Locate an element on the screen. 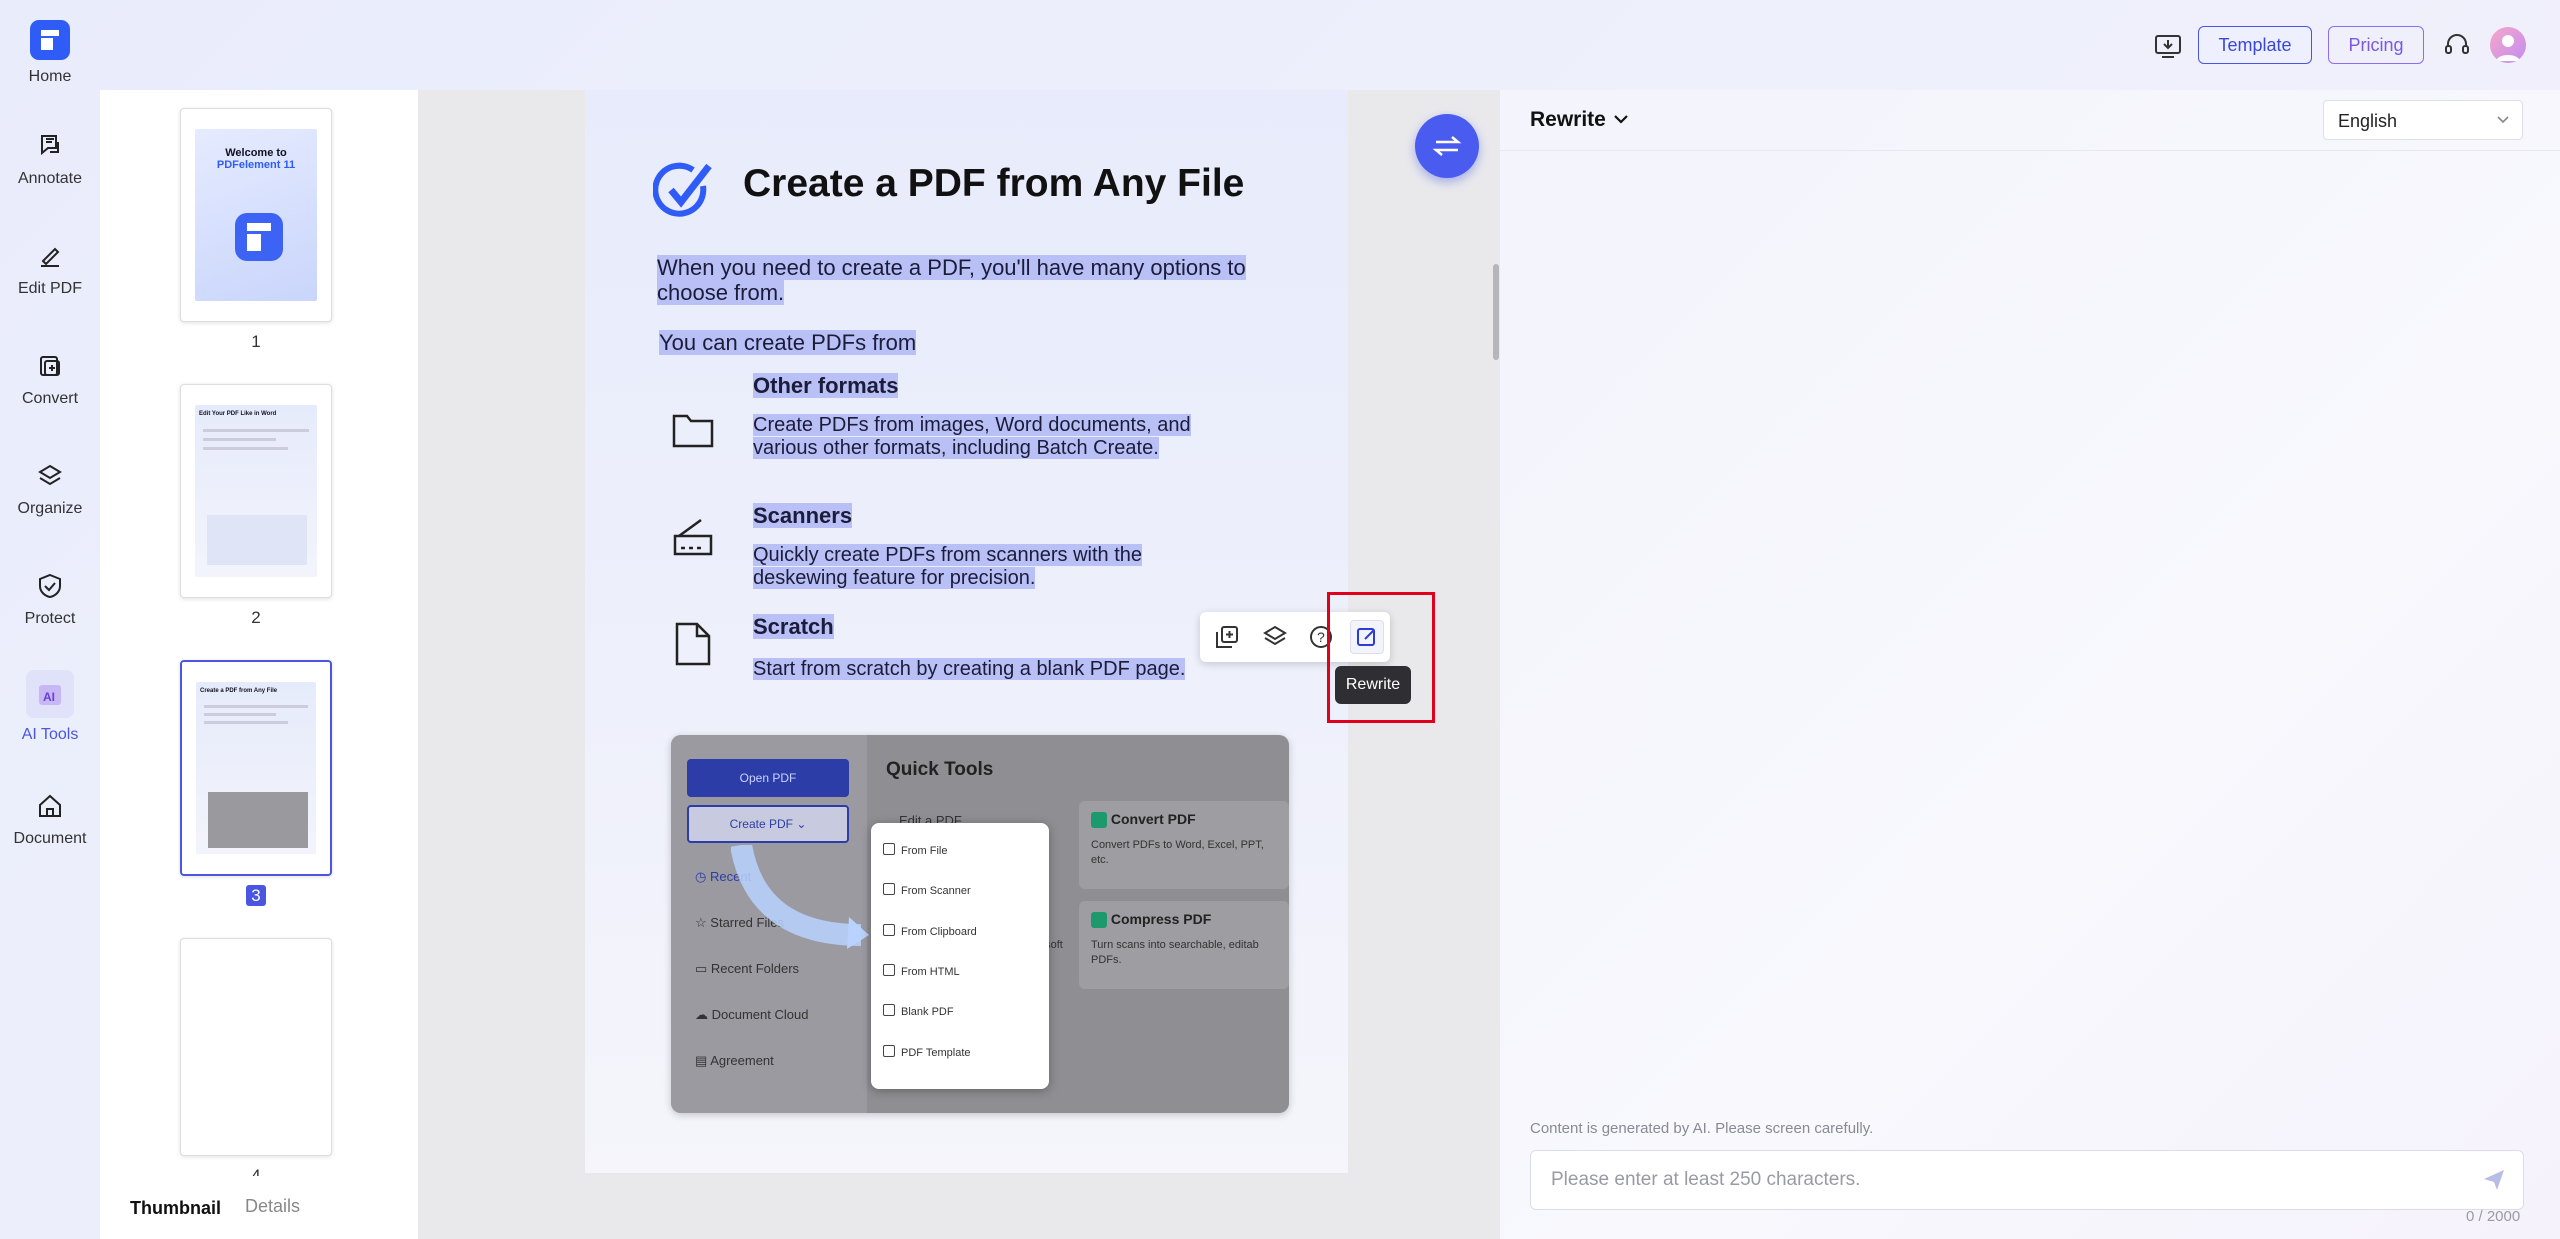  embedded-folders-label: Recent Folders is located at coordinates (755, 968).